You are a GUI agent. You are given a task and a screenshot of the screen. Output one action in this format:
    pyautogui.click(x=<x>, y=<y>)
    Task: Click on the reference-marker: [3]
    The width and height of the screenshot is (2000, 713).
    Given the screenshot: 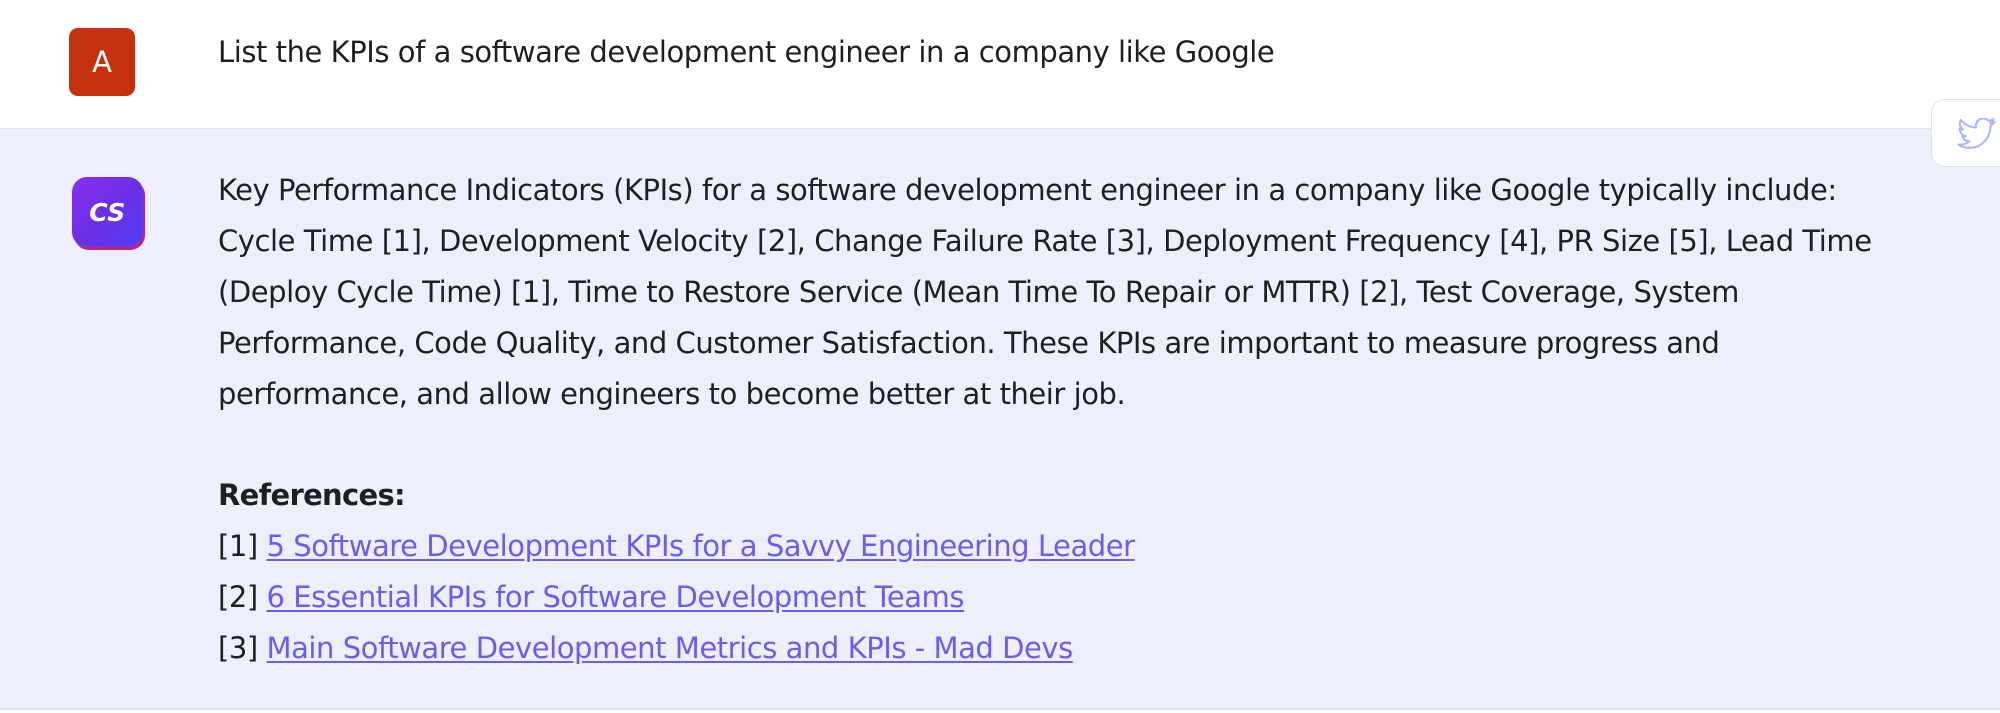 What is the action you would take?
    pyautogui.click(x=238, y=648)
    